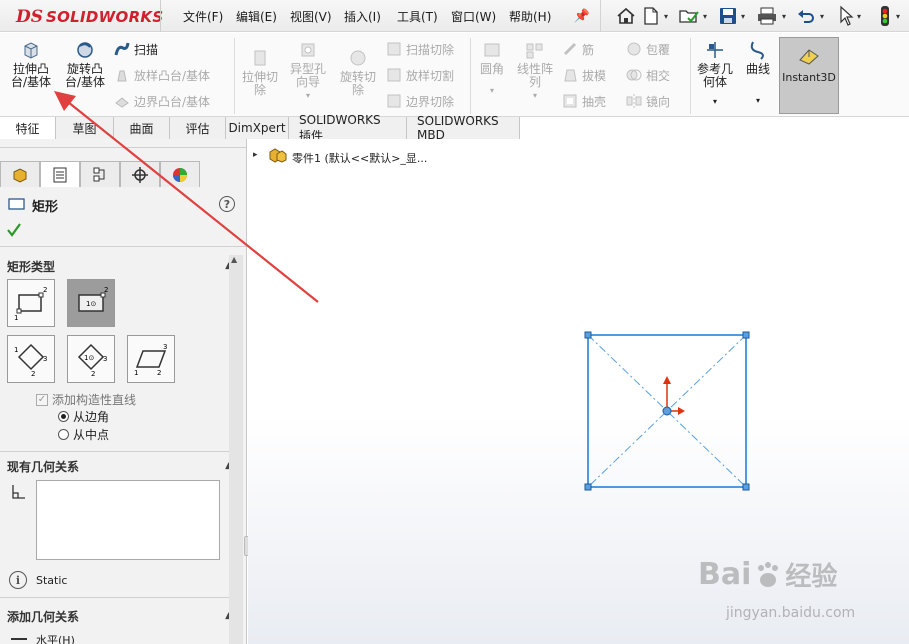 The width and height of the screenshot is (909, 644). What do you see at coordinates (689, 16) in the screenshot?
I see `open-folder-icon` at bounding box center [689, 16].